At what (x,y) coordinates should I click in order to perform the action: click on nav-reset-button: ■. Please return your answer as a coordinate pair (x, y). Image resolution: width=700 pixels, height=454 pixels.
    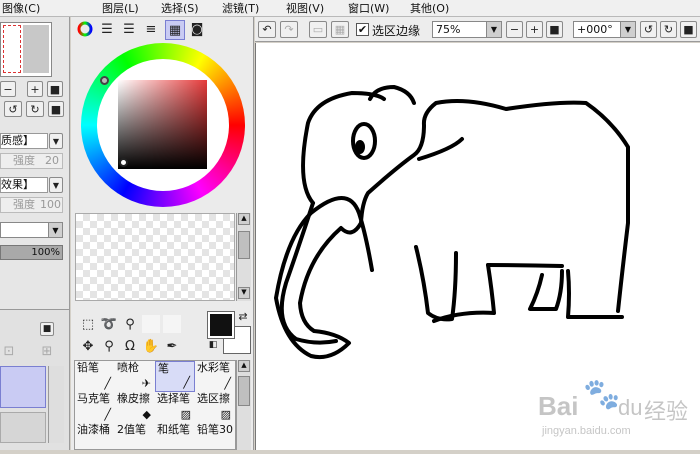
    Looking at the image, I should click on (55, 89).